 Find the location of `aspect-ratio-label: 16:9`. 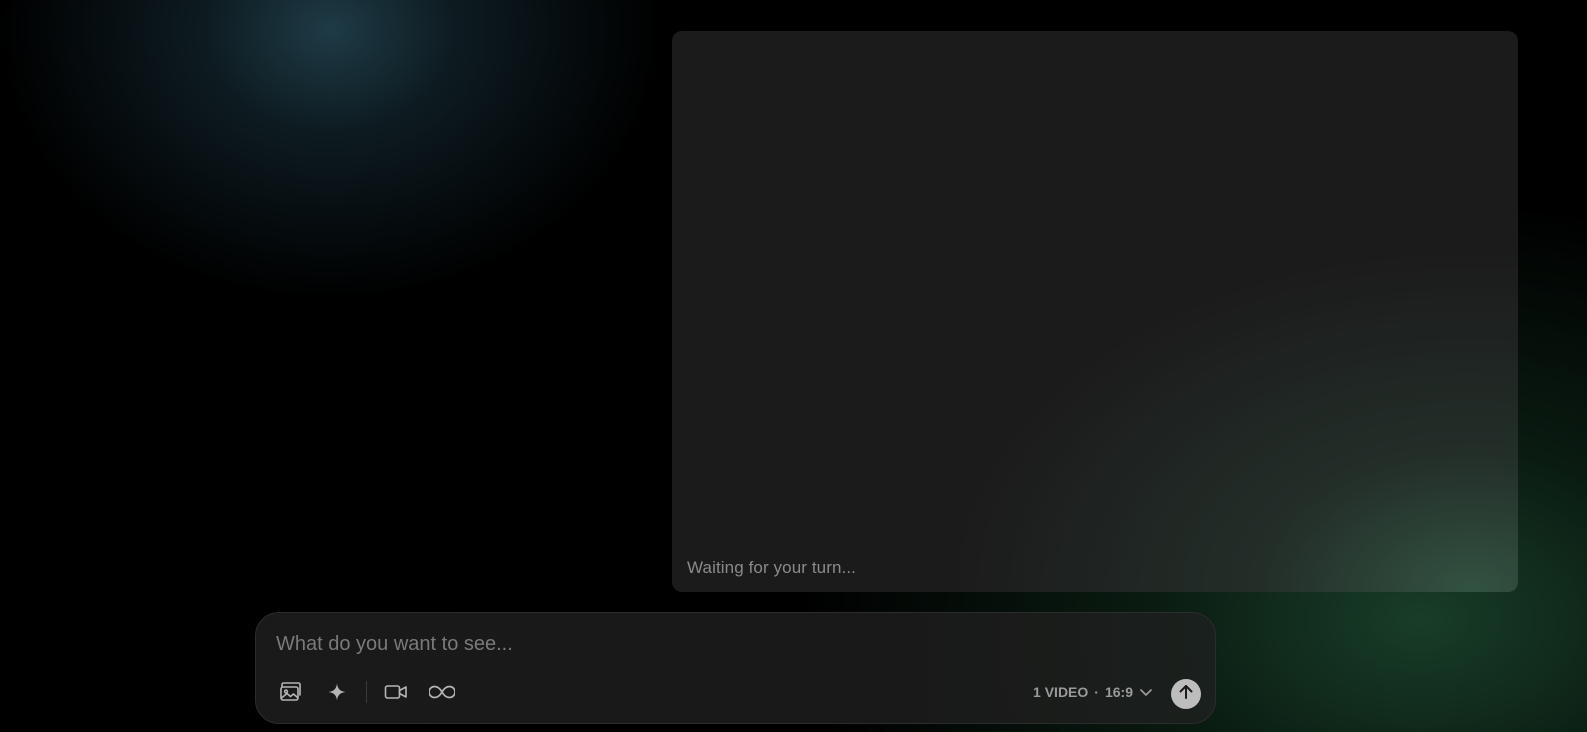

aspect-ratio-label: 16:9 is located at coordinates (1118, 692).